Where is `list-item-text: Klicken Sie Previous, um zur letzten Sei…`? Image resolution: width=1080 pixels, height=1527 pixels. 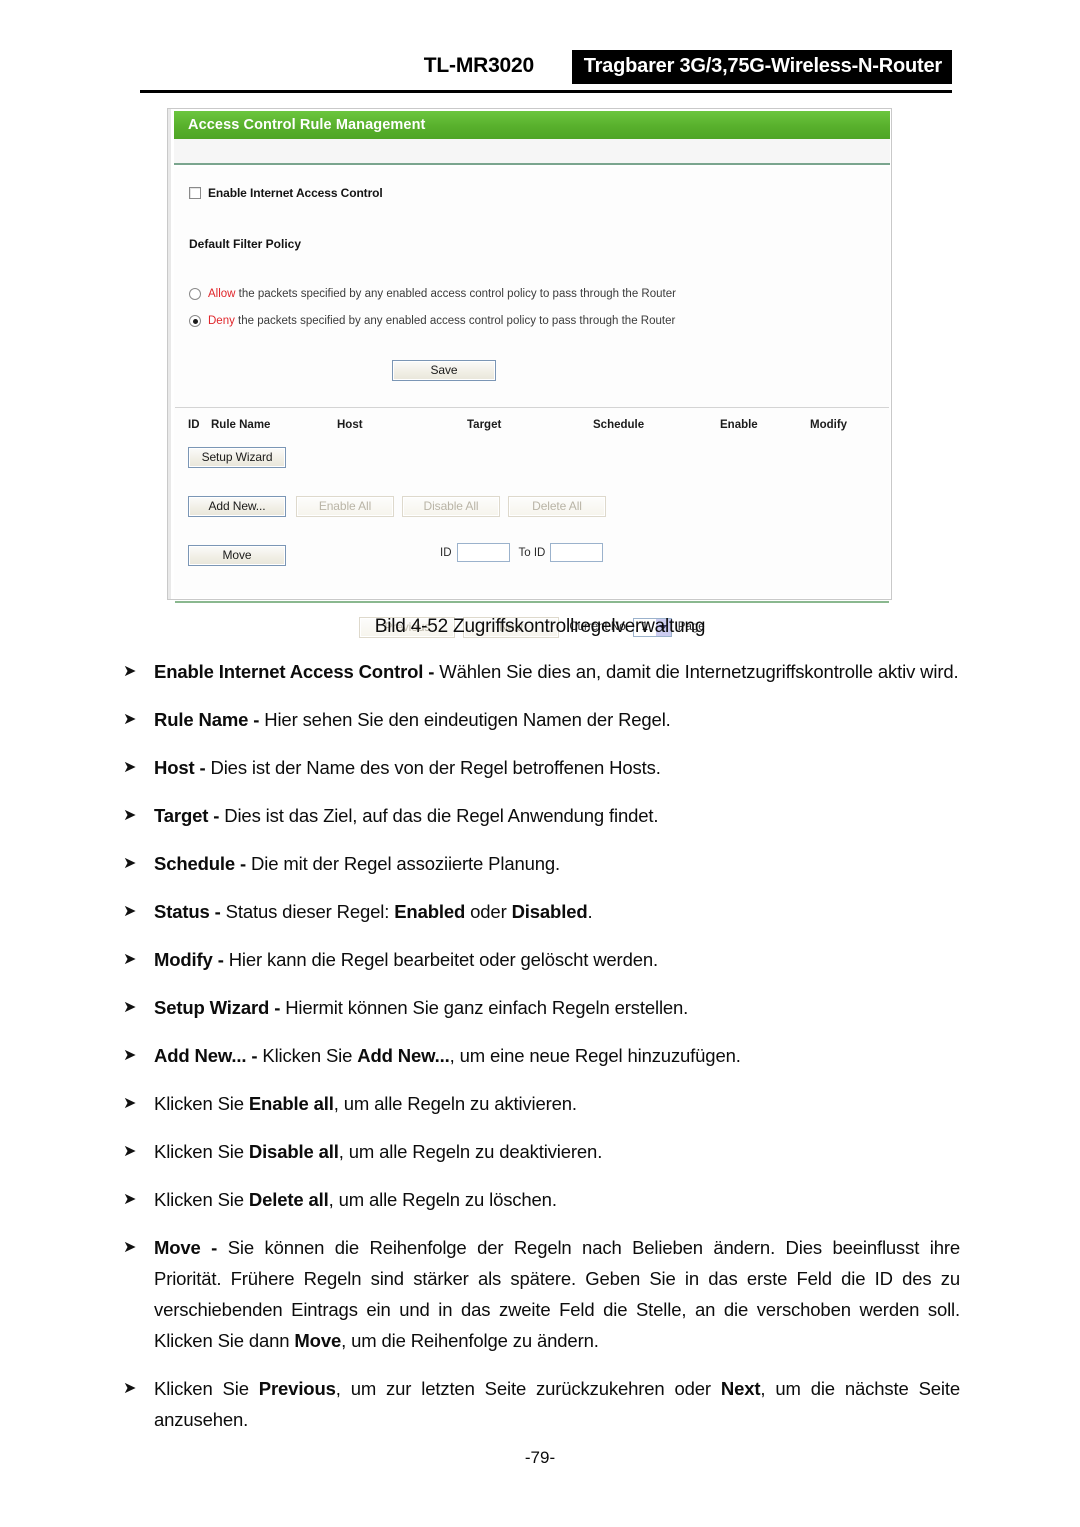 list-item-text: Klicken Sie Previous, um zur letzten Sei… is located at coordinates (557, 1404).